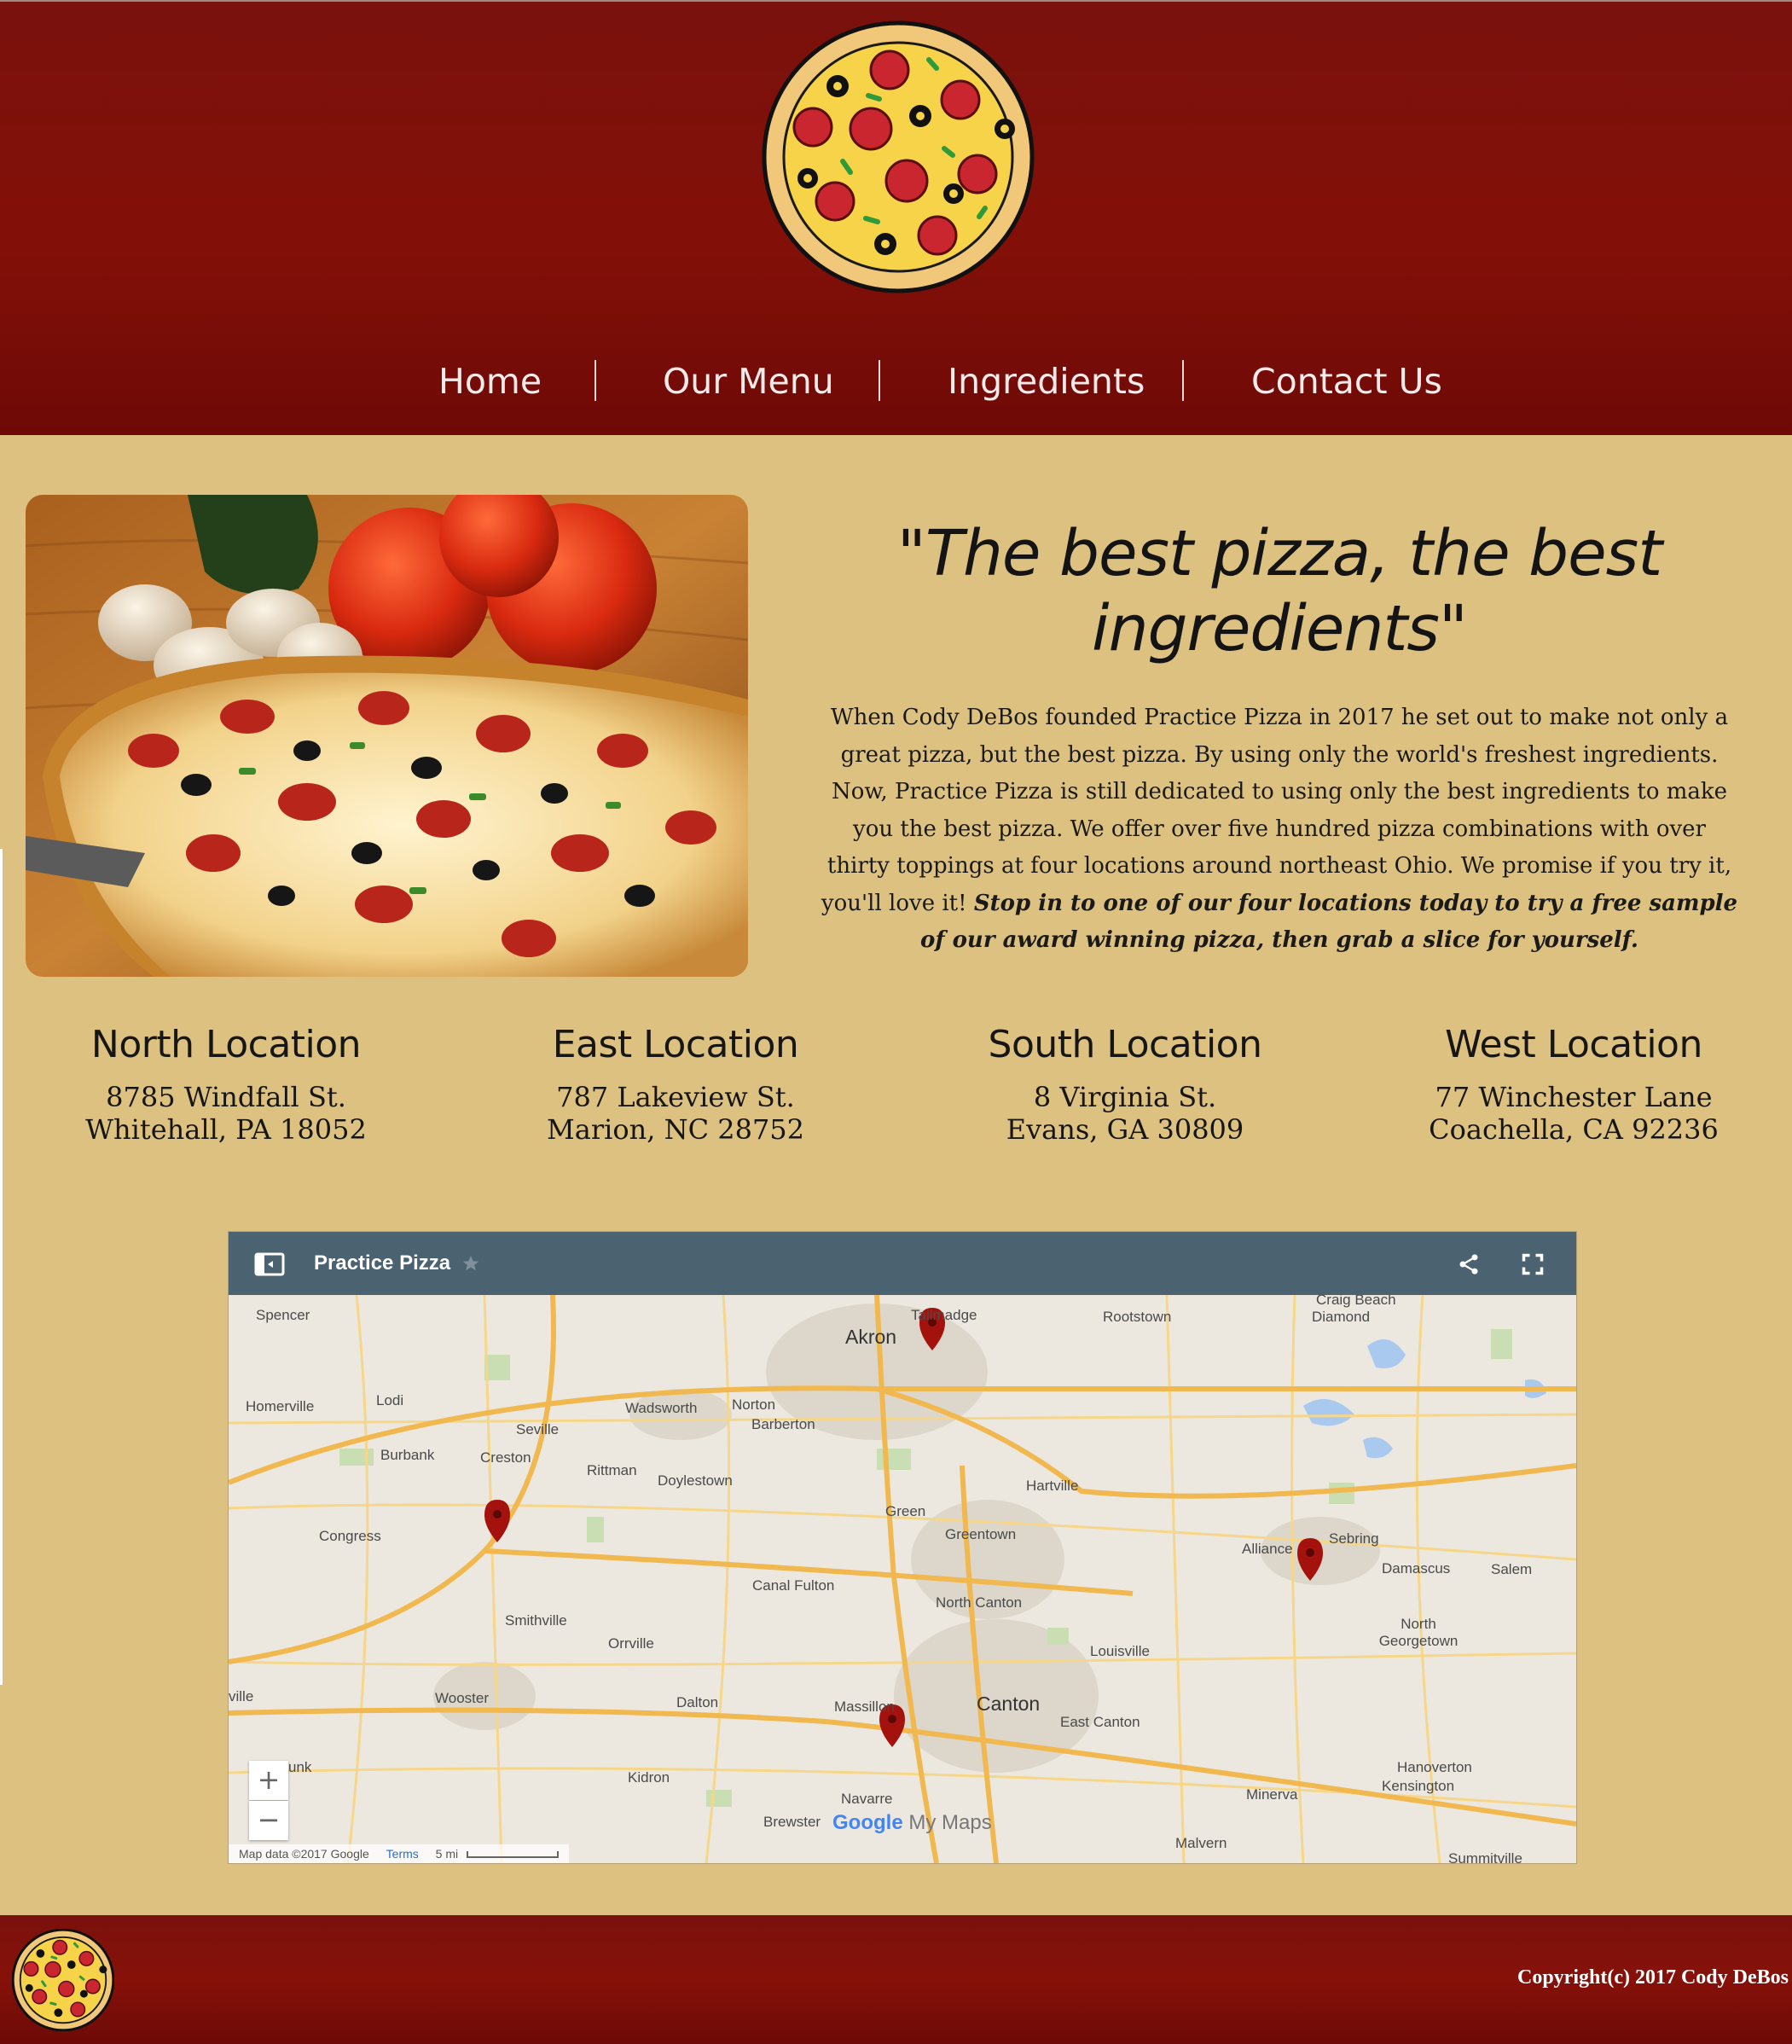  What do you see at coordinates (698, 1702) in the screenshot?
I see `map-label: Dalton` at bounding box center [698, 1702].